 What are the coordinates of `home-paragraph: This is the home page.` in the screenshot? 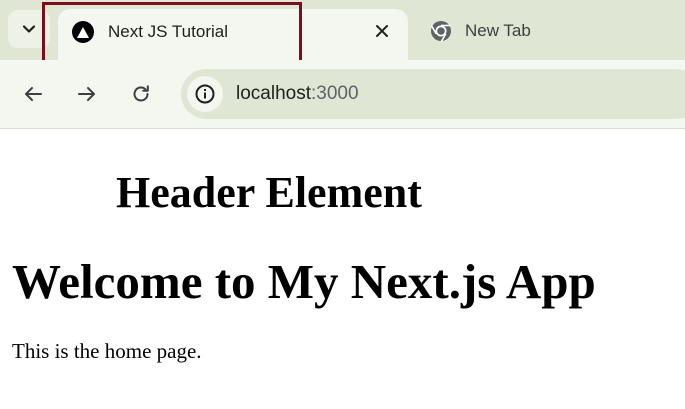 It's located at (107, 351).